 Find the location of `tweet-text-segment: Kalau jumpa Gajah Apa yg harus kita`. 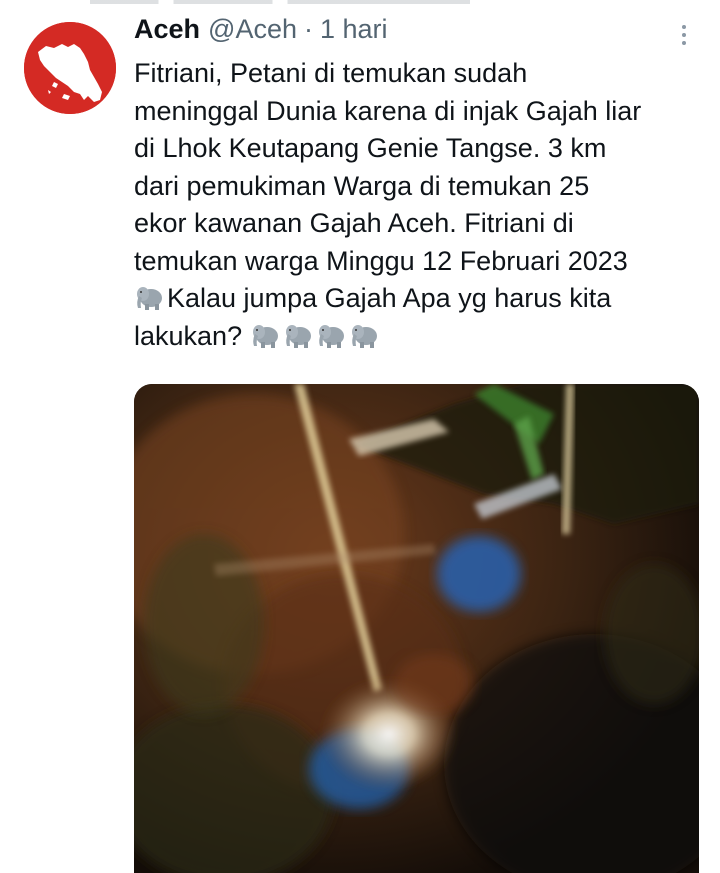

tweet-text-segment: Kalau jumpa Gajah Apa yg harus kita is located at coordinates (389, 298).